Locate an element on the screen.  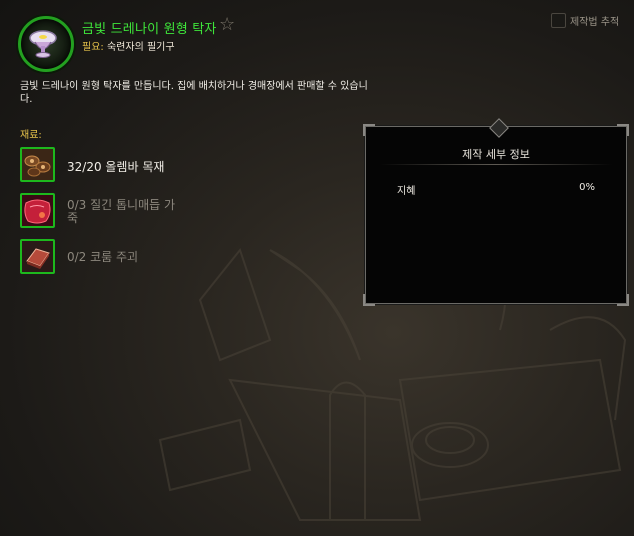
olemba-lumber-icon is located at coordinates (37, 164).